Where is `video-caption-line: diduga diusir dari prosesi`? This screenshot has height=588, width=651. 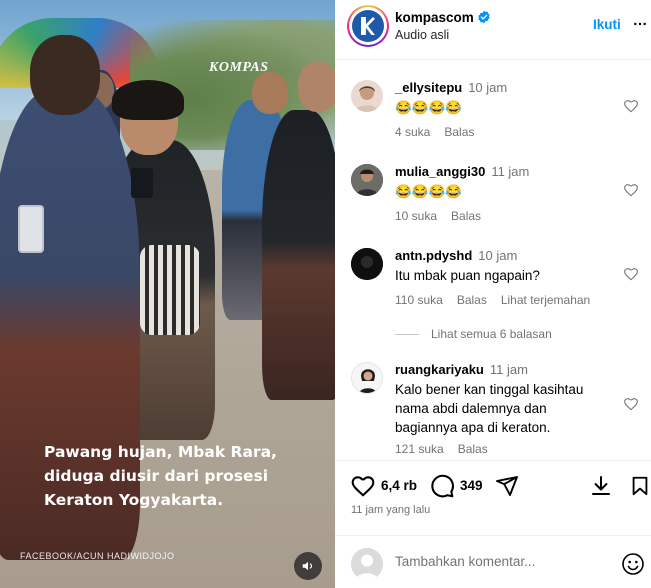 video-caption-line: diduga diusir dari prosesi is located at coordinates (156, 476).